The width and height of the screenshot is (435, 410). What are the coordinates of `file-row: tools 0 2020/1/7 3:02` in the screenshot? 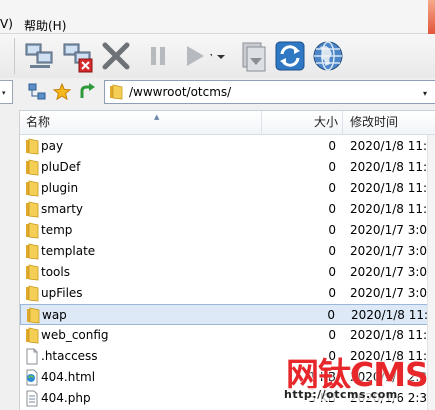 It's located at (227, 272).